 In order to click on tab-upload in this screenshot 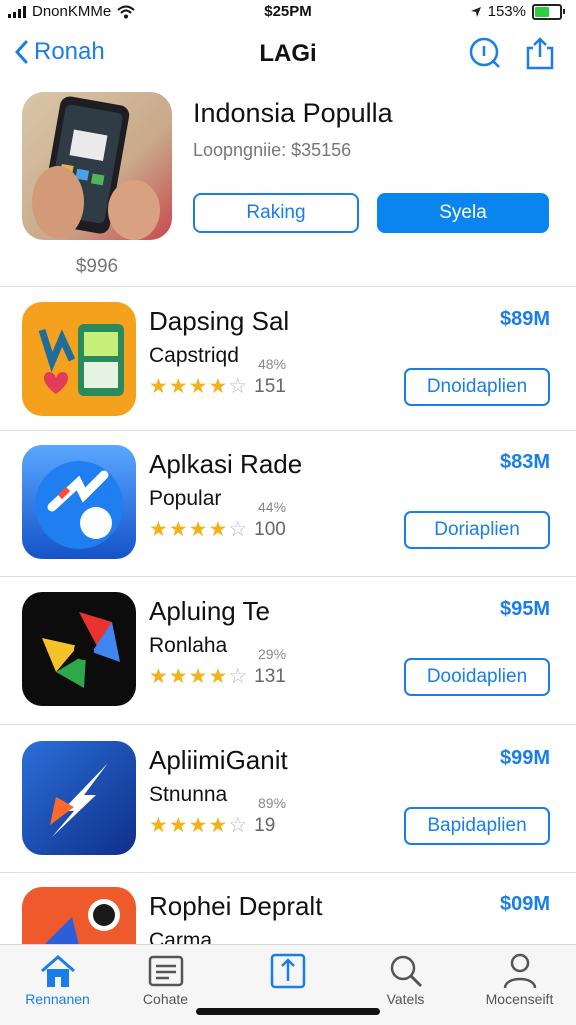, I will do `click(287, 971)`.